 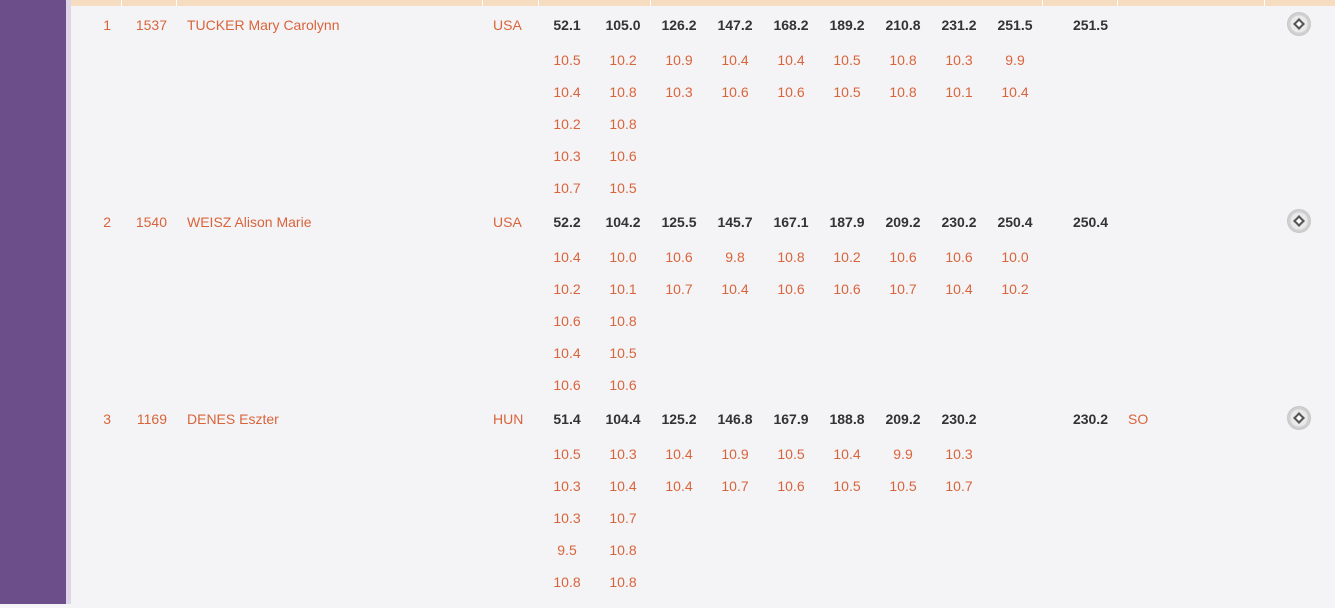 What do you see at coordinates (791, 419) in the screenshot?
I see `series-score: 167.9` at bounding box center [791, 419].